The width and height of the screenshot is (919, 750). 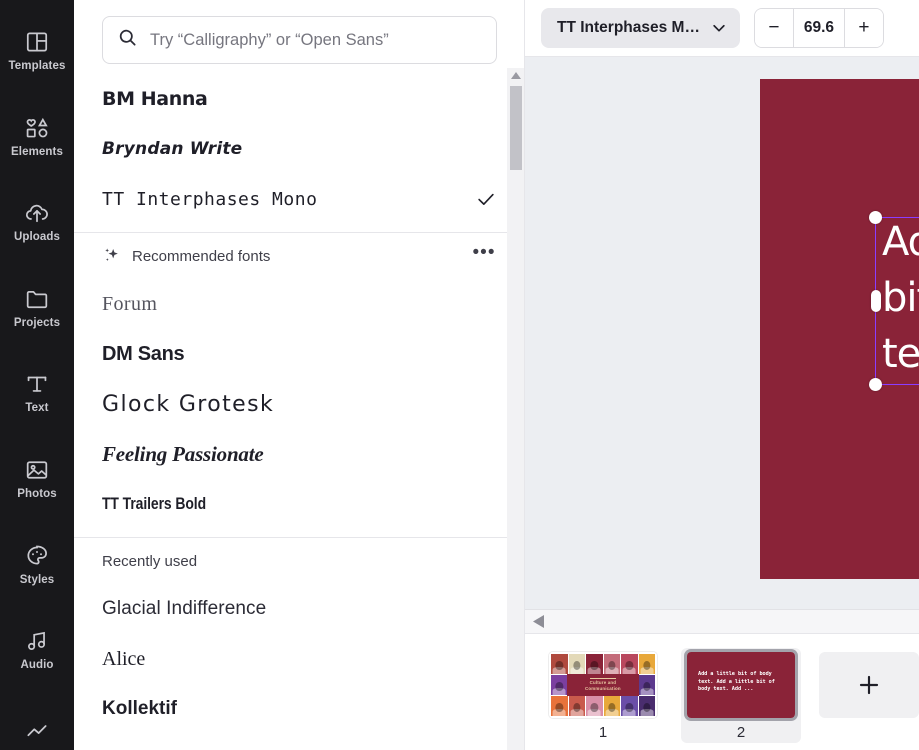 I want to click on font-name: Alice, so click(x=124, y=658).